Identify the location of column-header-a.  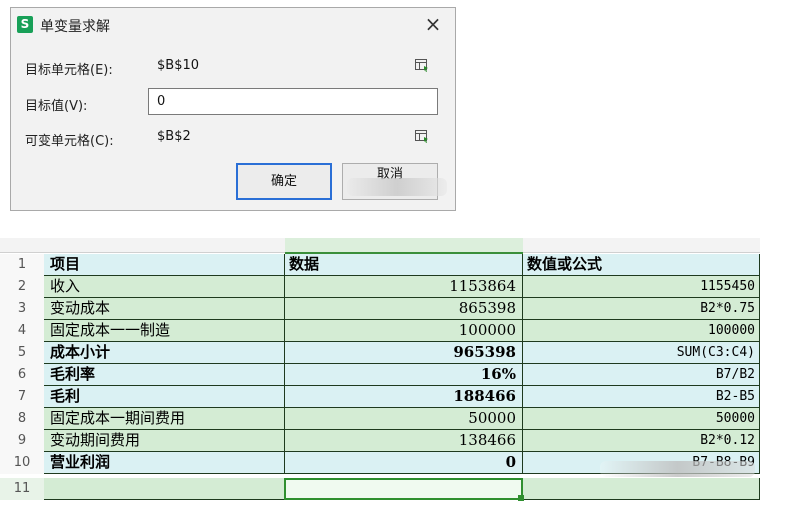
(164, 245).